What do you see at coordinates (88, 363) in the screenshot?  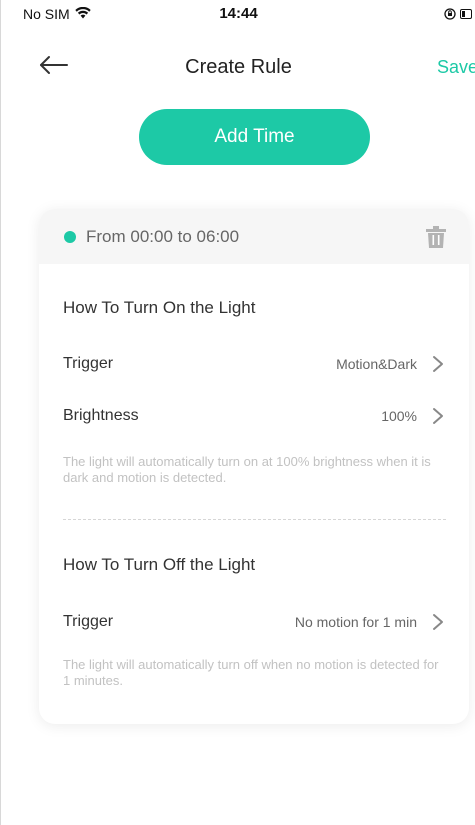 I see `turn-on-trigger-label: Trigger` at bounding box center [88, 363].